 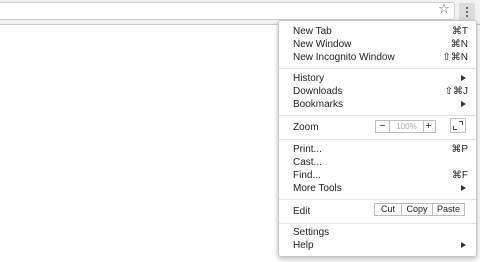 I want to click on menu-item-find: Find... ⌘F, so click(x=376, y=175).